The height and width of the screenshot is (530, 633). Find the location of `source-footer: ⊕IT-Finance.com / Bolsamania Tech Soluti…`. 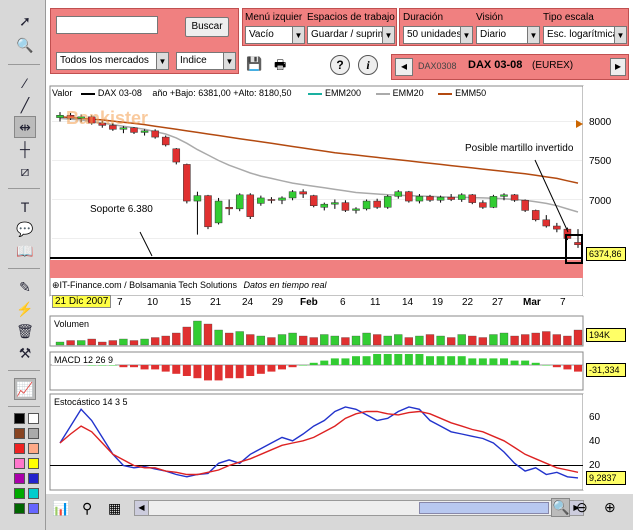

source-footer: ⊕IT-Finance.com / Bolsamania Tech Soluti… is located at coordinates (317, 286).